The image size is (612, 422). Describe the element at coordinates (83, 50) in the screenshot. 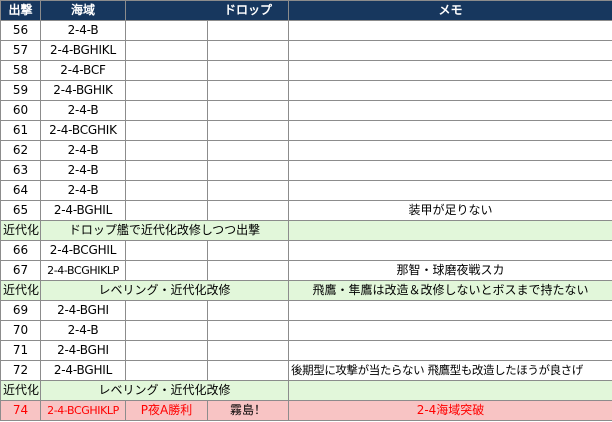

I see `area-route: 2-4-BGHIKL` at that location.